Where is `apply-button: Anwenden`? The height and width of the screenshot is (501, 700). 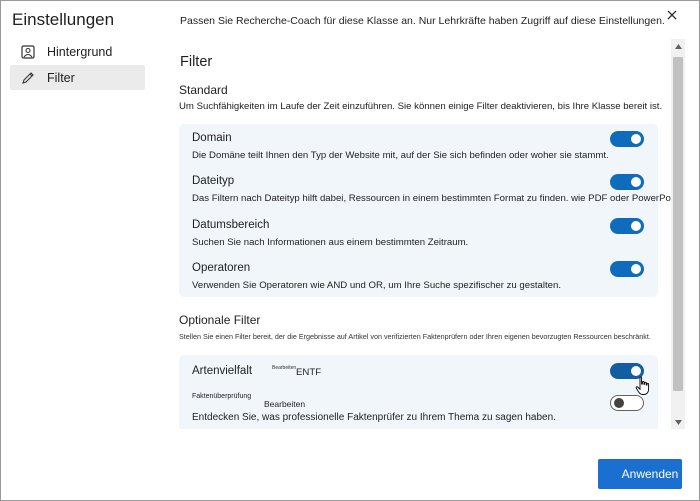
apply-button: Anwenden is located at coordinates (640, 474).